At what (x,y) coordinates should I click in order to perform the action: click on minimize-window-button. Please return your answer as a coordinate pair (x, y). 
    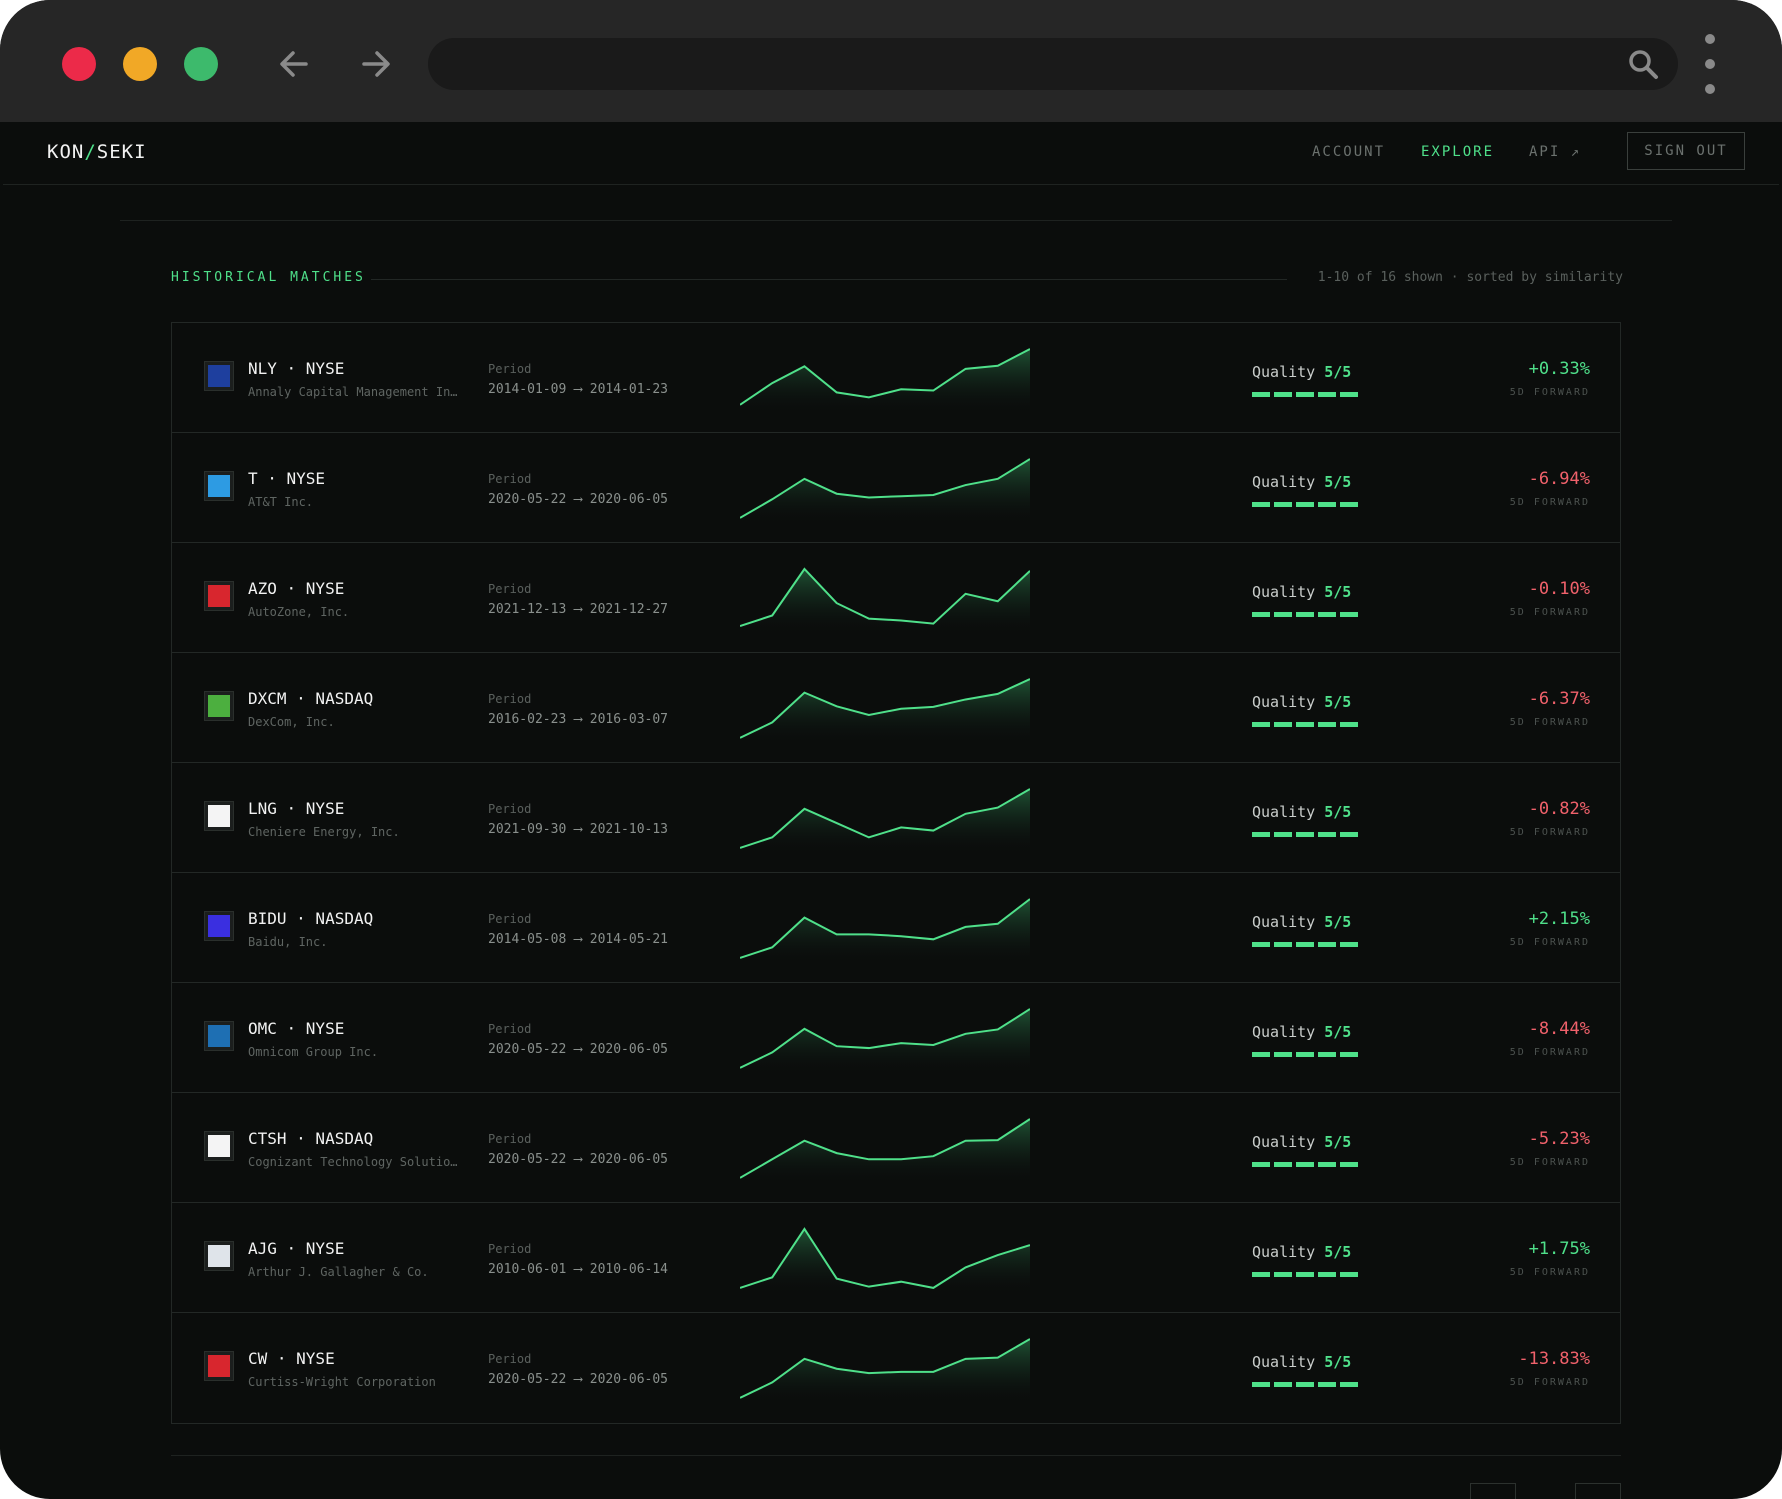
    Looking at the image, I should click on (140, 64).